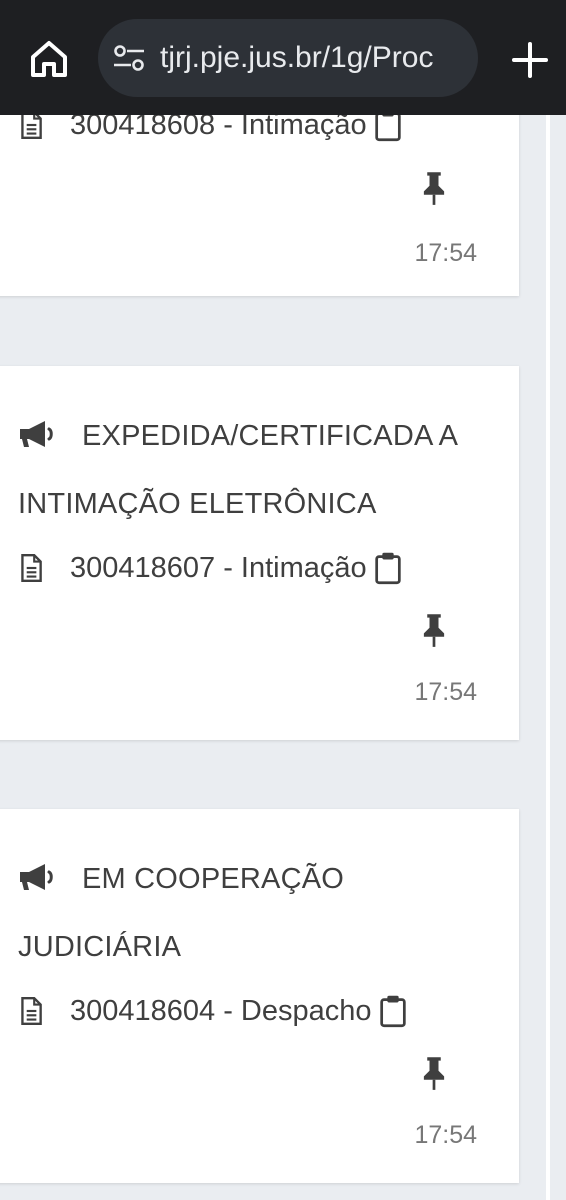 Image resolution: width=566 pixels, height=1200 pixels. I want to click on tune-icon, so click(129, 58).